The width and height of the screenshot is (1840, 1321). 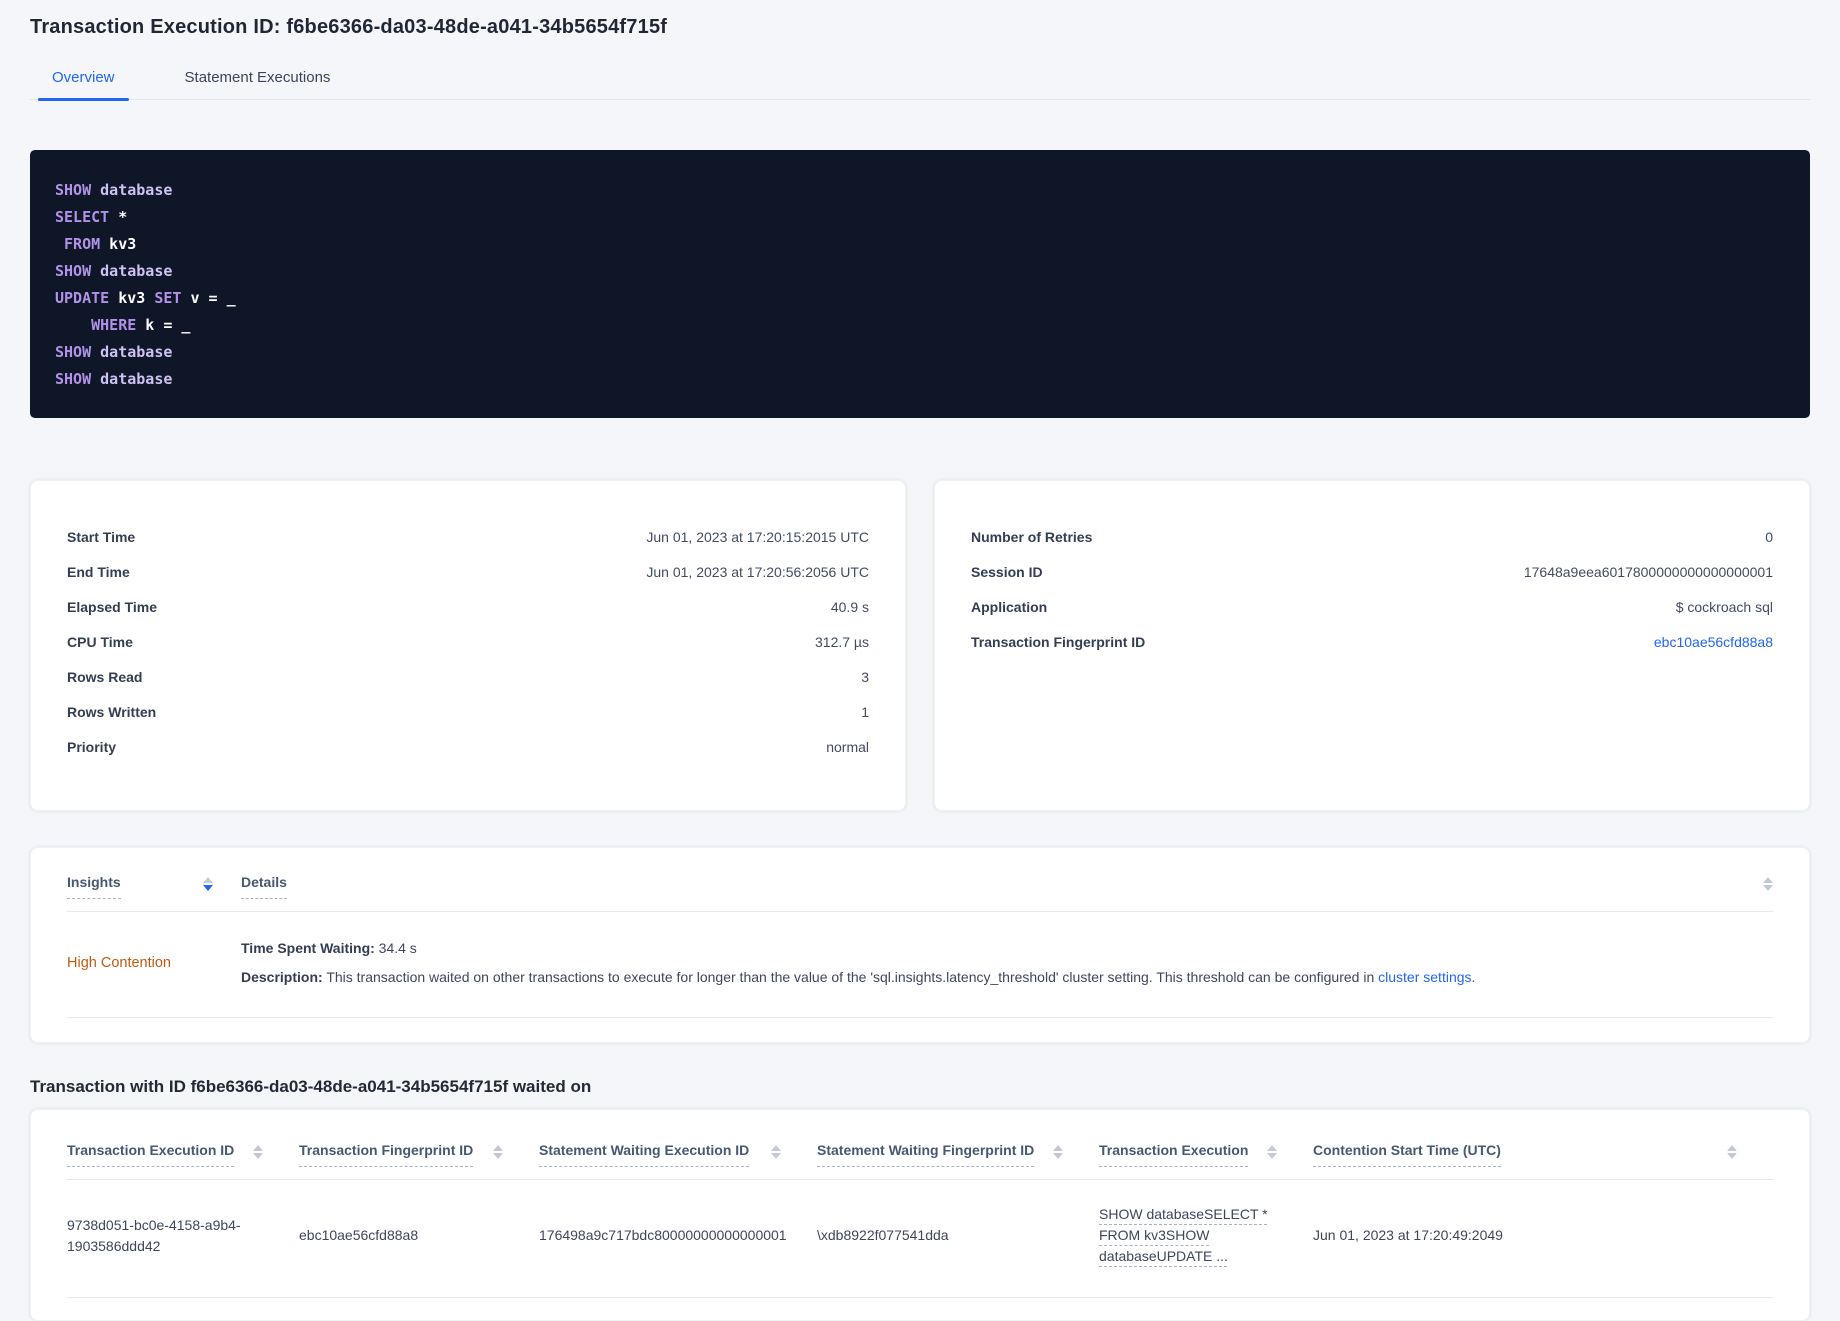 What do you see at coordinates (1206, 1154) in the screenshot?
I see `column-header-transaction-execution: Transaction Execution` at bounding box center [1206, 1154].